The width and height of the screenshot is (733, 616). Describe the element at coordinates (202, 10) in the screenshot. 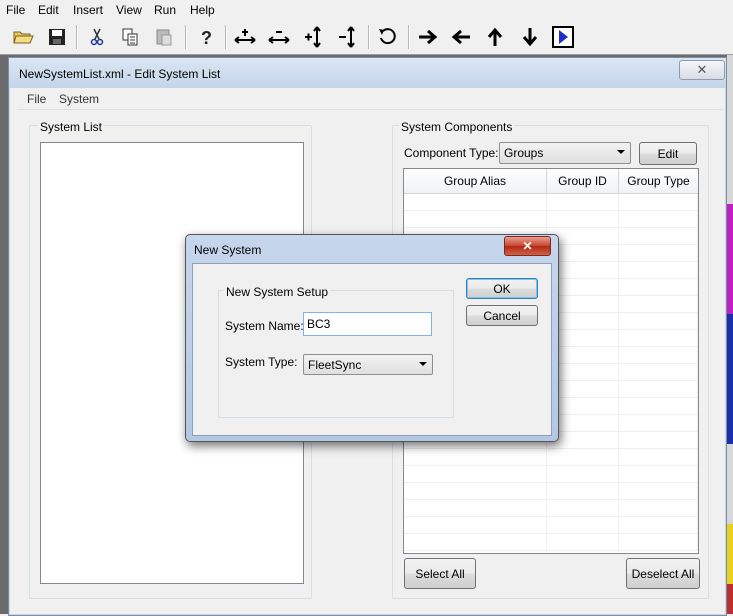

I see `menu-help: Help` at that location.